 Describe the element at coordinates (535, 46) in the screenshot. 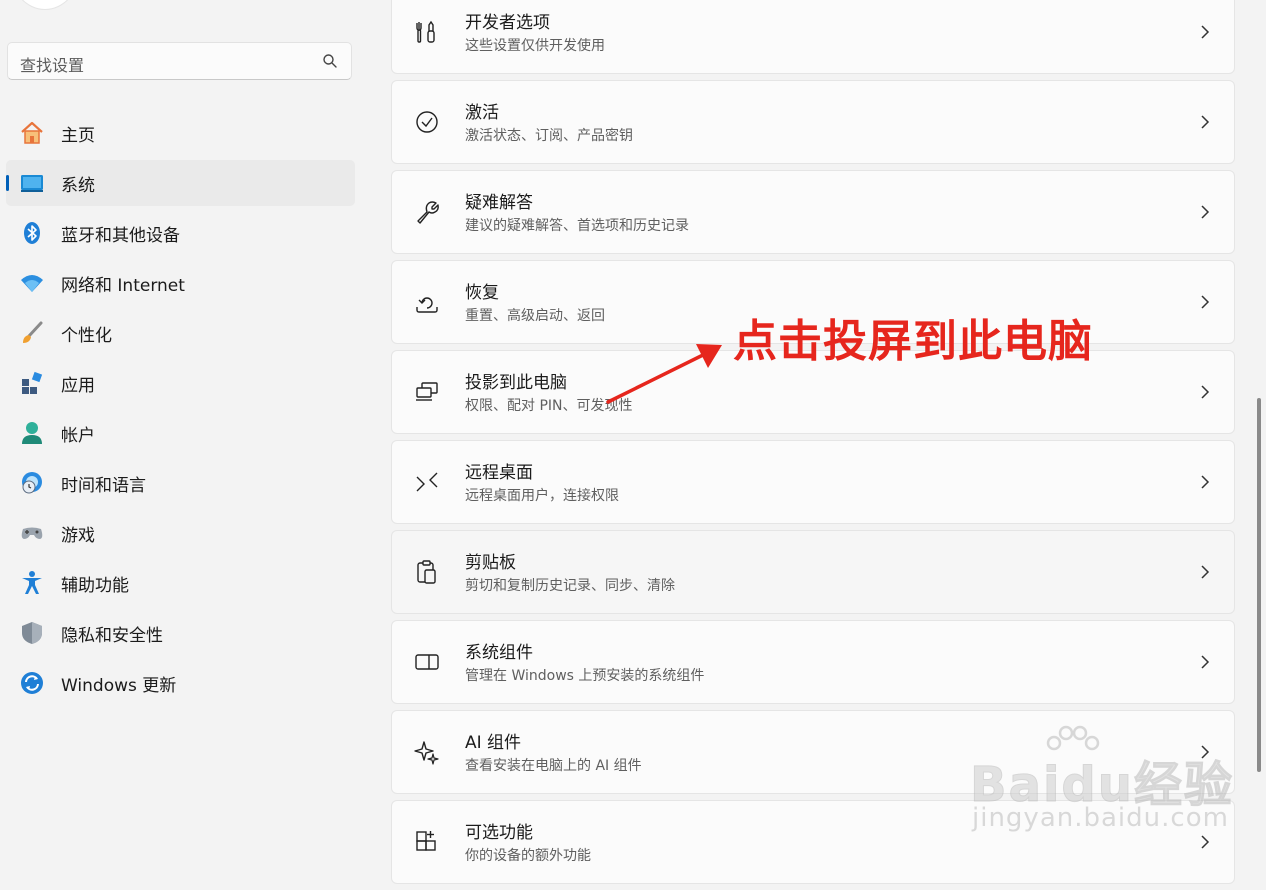

I see `setting-subtitle: 这些设置仅供开发使用` at that location.